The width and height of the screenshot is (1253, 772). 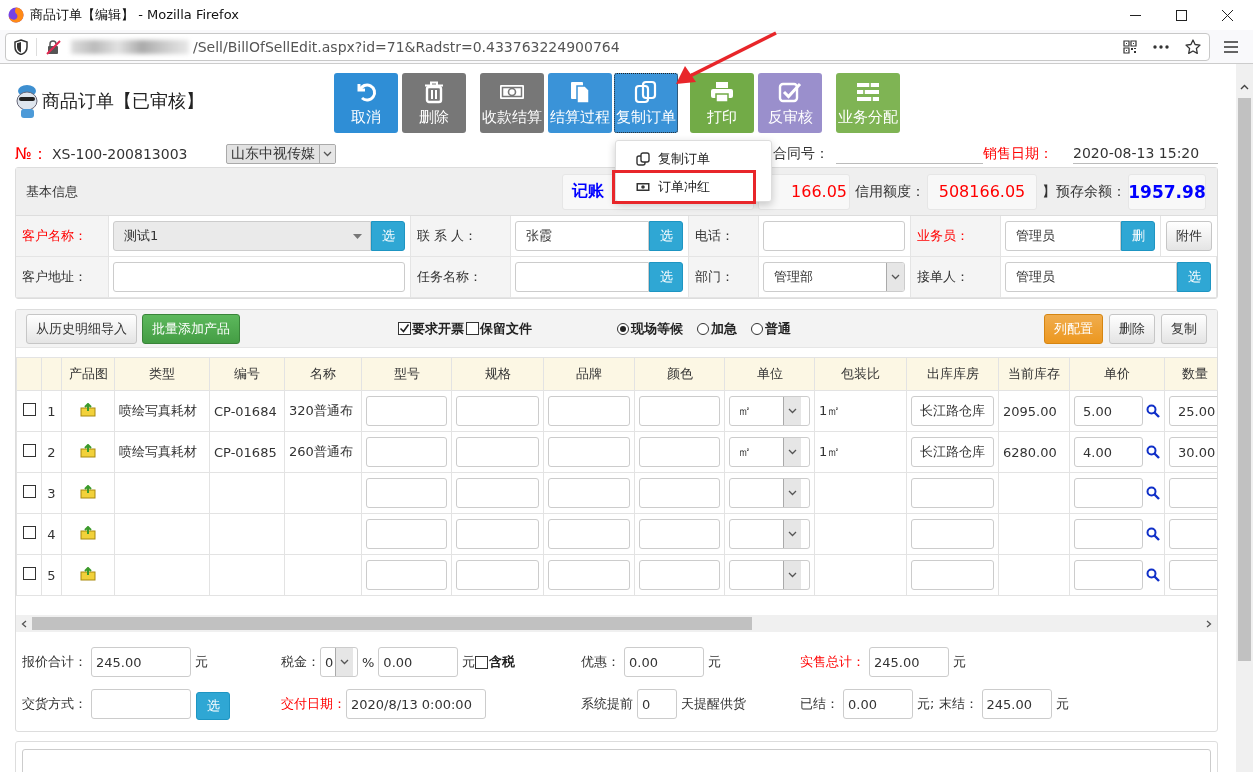 I want to click on toolbar-button: 从历史明细导入, so click(x=81, y=328).